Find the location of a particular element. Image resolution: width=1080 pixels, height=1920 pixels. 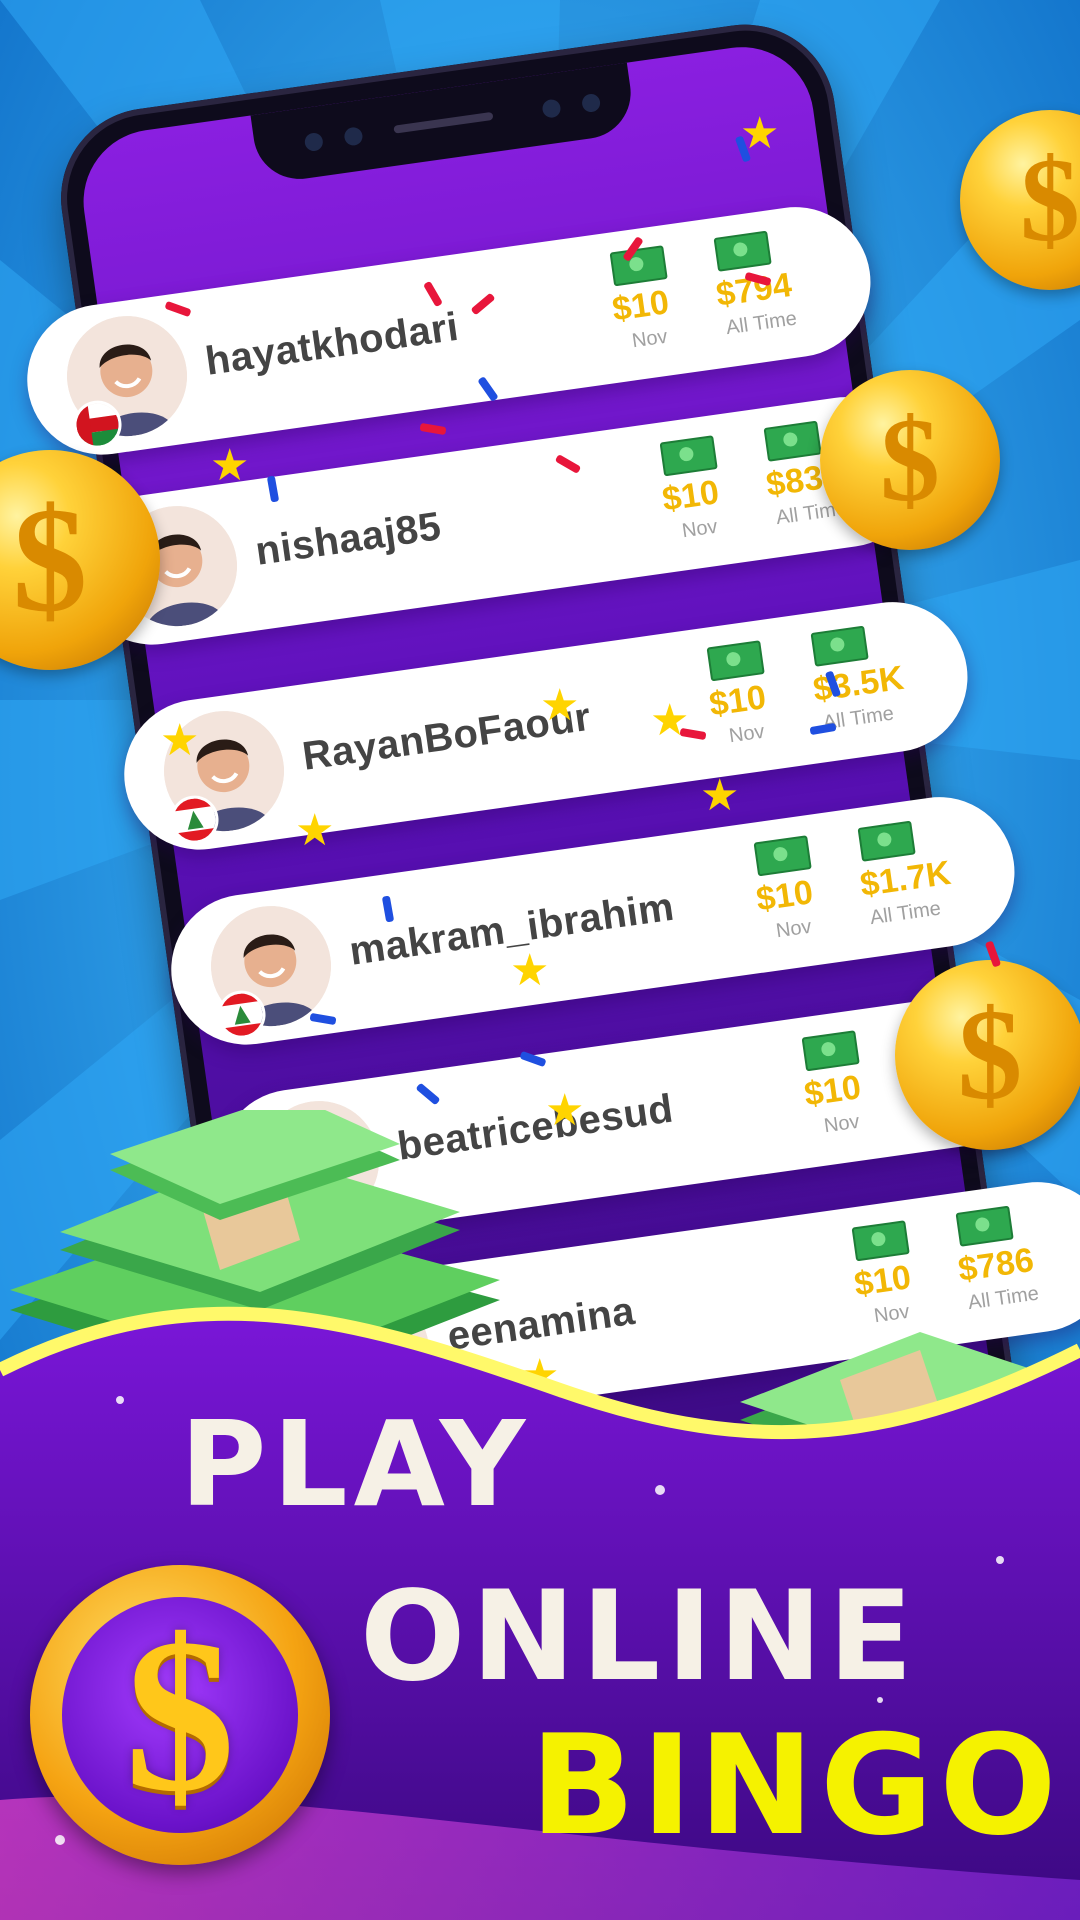

username: hayatkhodari is located at coordinates (332, 344).